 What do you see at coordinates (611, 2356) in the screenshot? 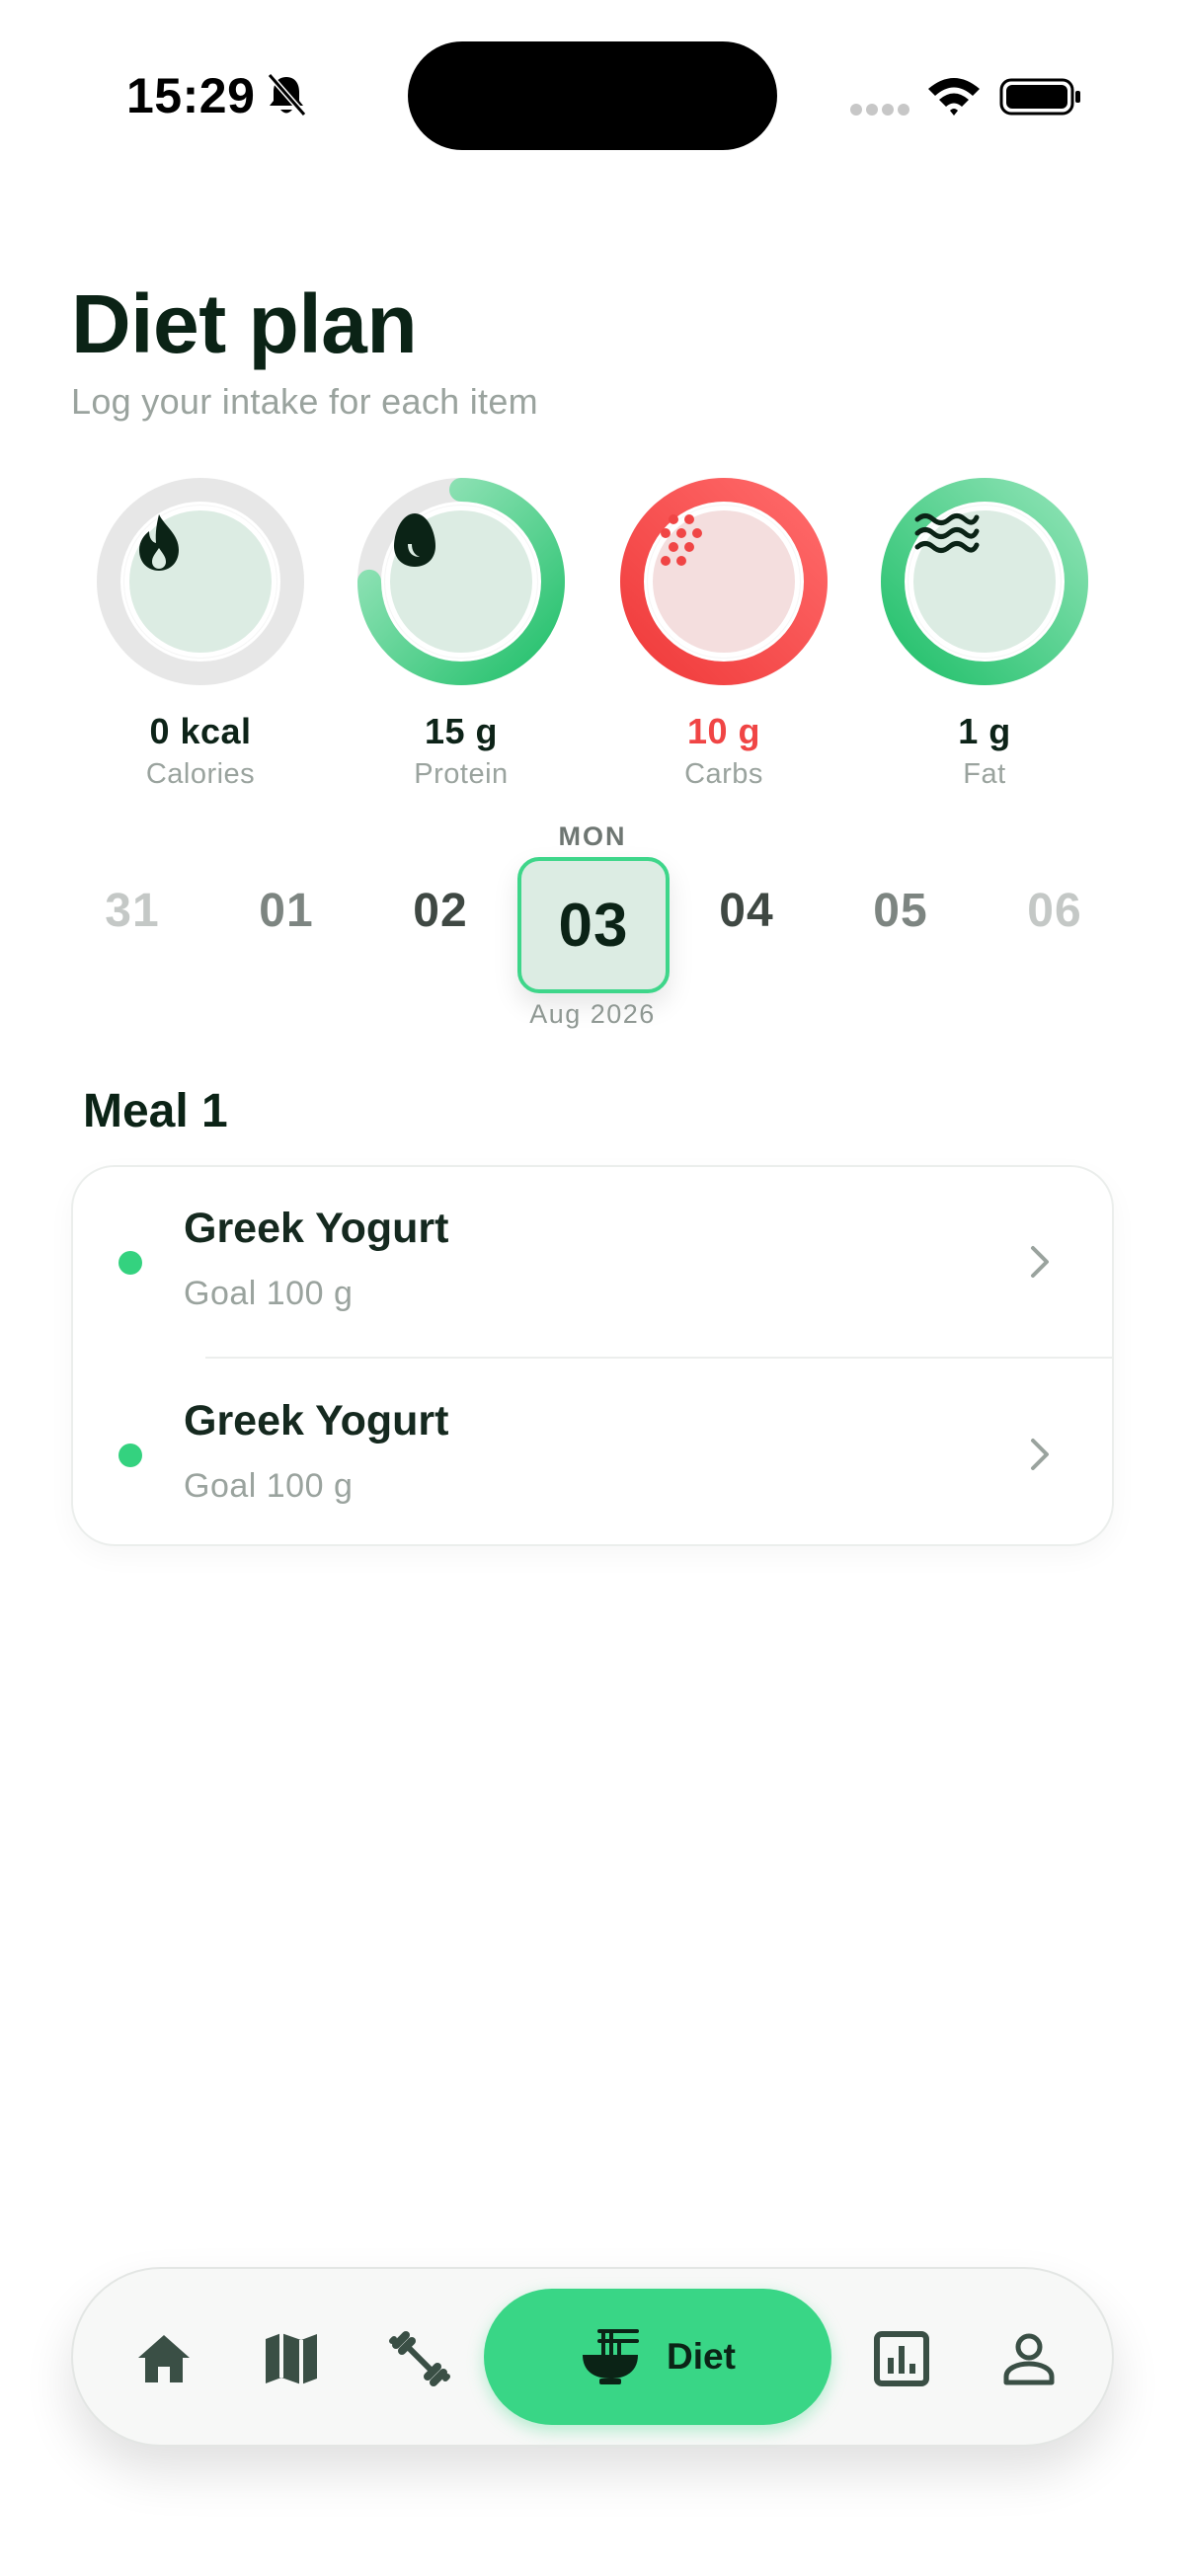
I see `noodle-bowl-icon` at bounding box center [611, 2356].